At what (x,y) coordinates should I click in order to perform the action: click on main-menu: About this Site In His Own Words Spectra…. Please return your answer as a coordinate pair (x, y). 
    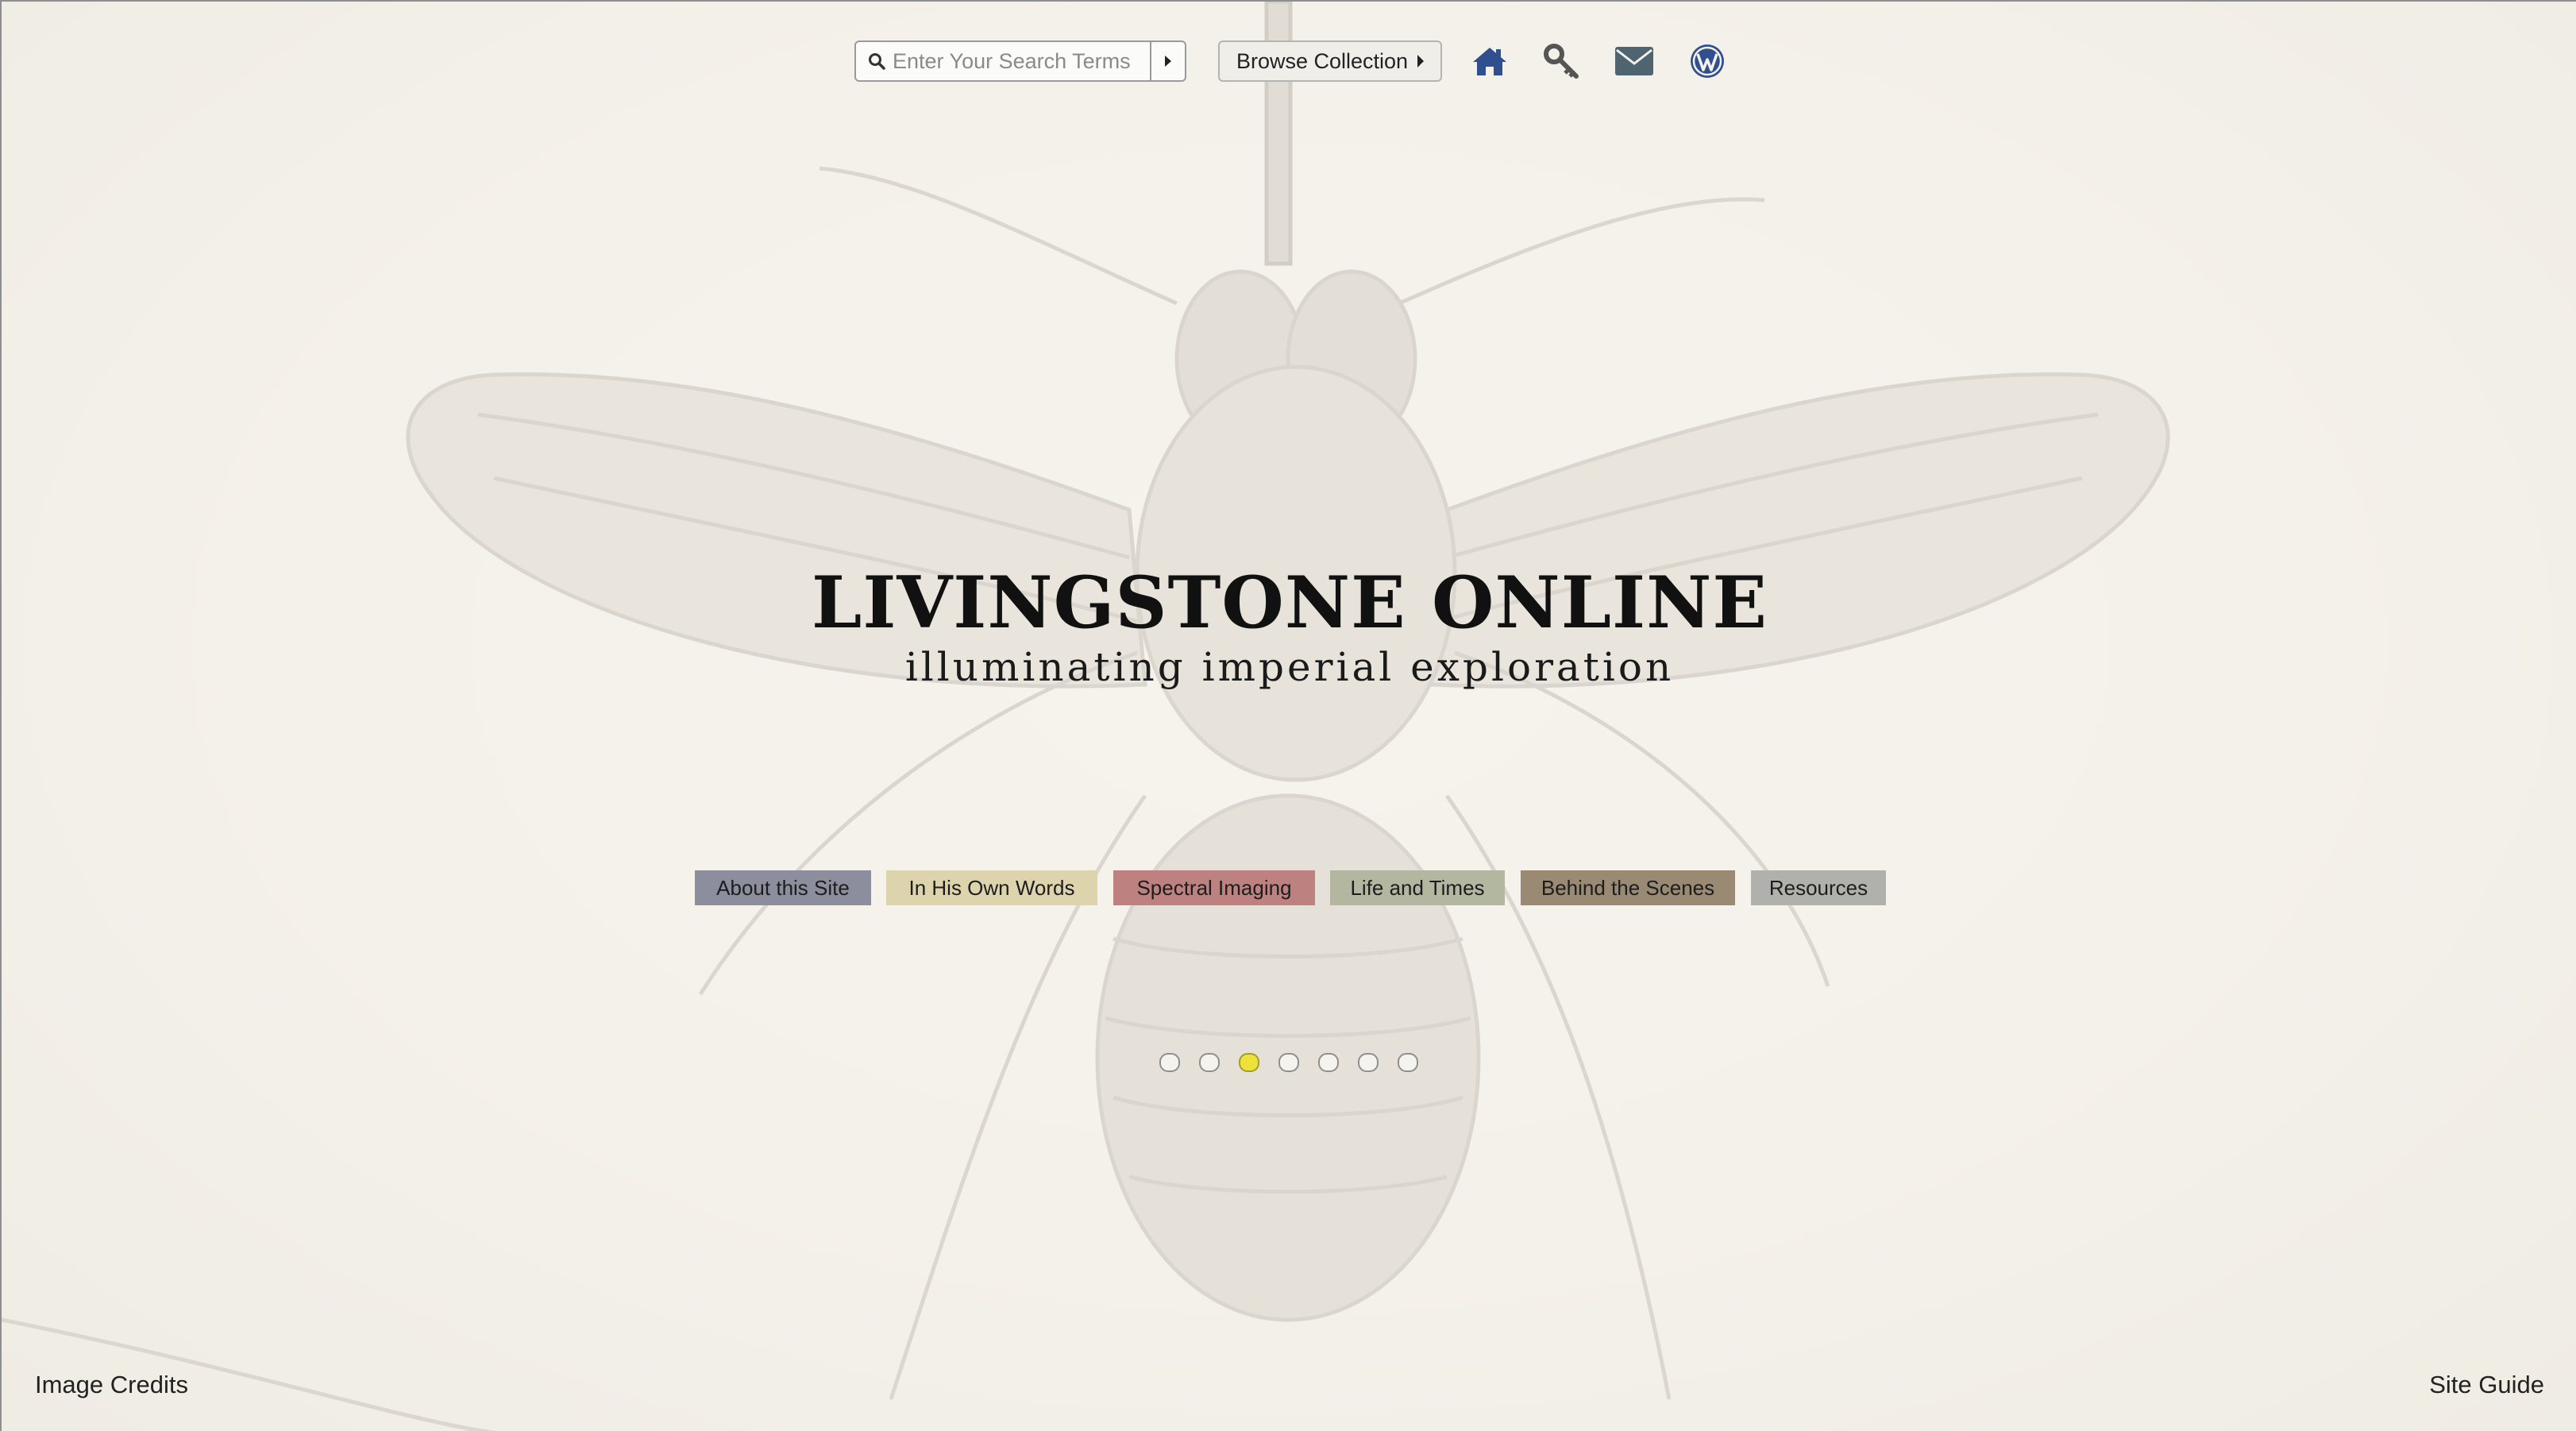
    Looking at the image, I should click on (1289, 887).